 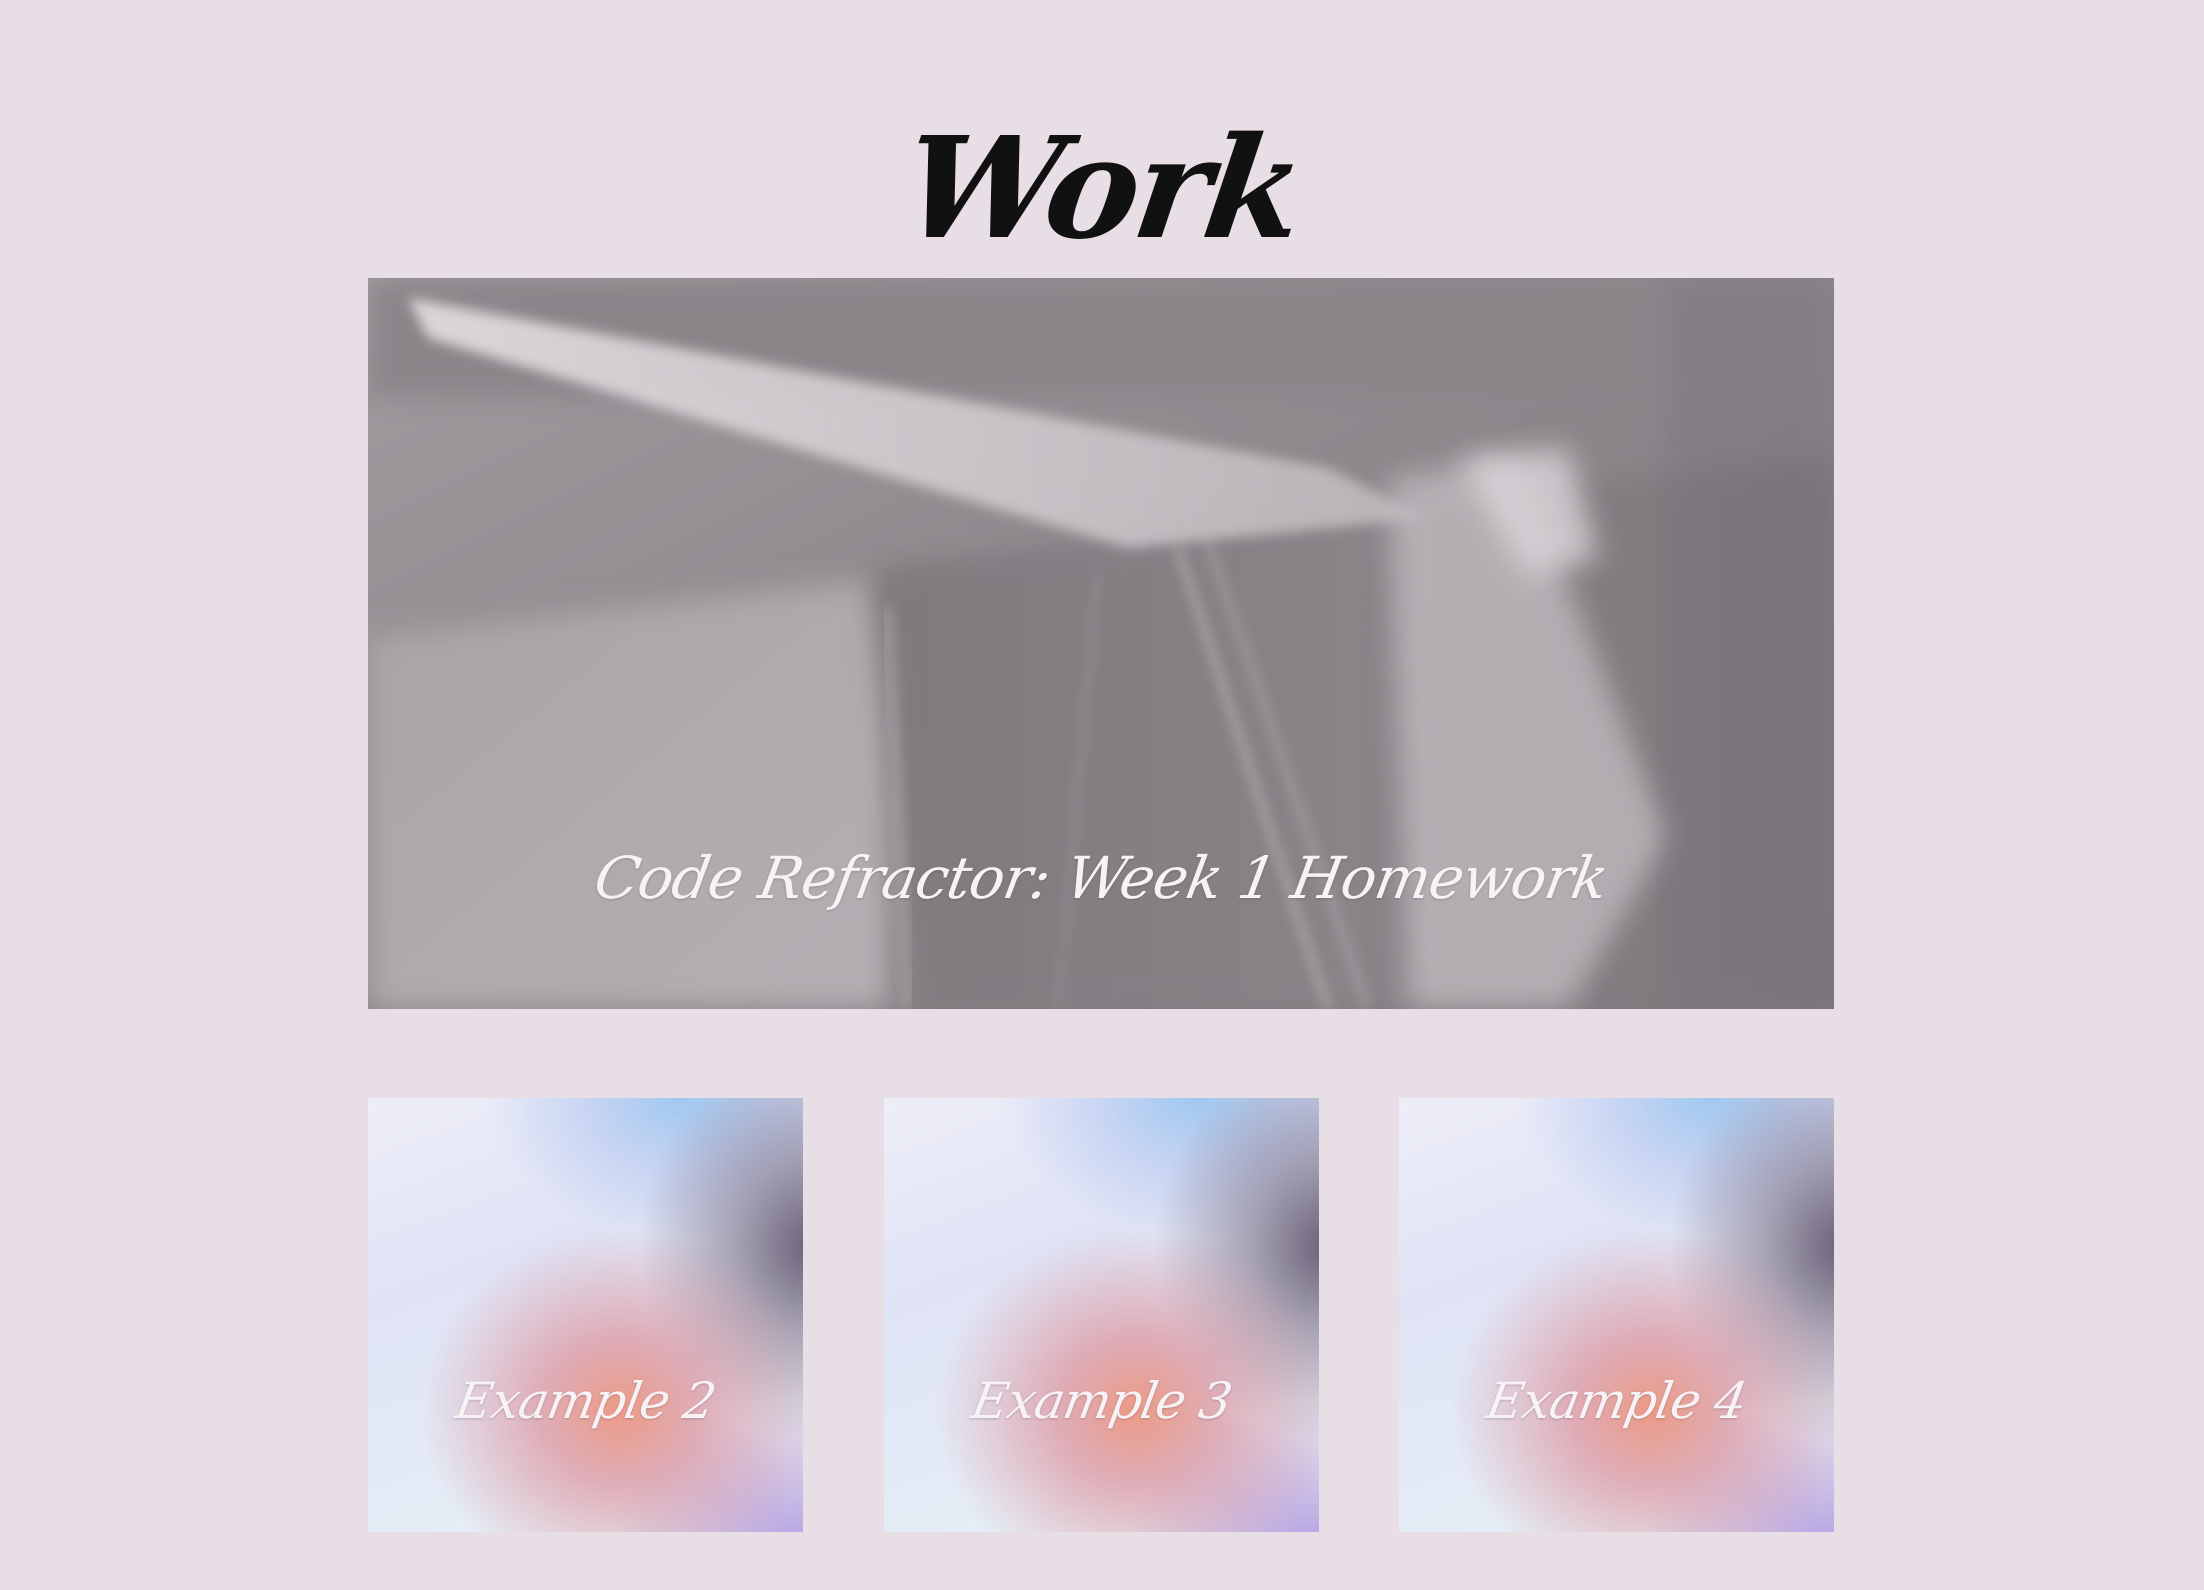 What do you see at coordinates (1101, 878) in the screenshot?
I see `featured-project-title: Code Refractor: Week 1 Homework` at bounding box center [1101, 878].